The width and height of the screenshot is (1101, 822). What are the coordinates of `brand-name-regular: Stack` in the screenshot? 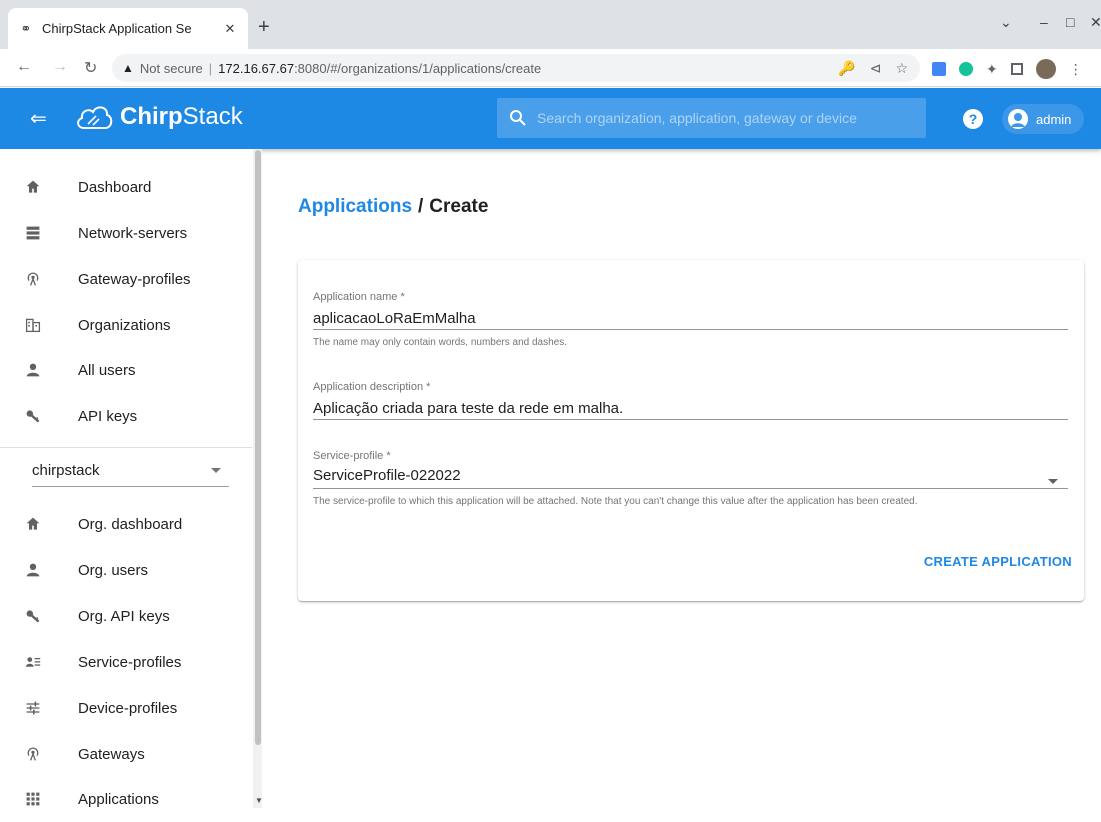 It's located at (212, 116).